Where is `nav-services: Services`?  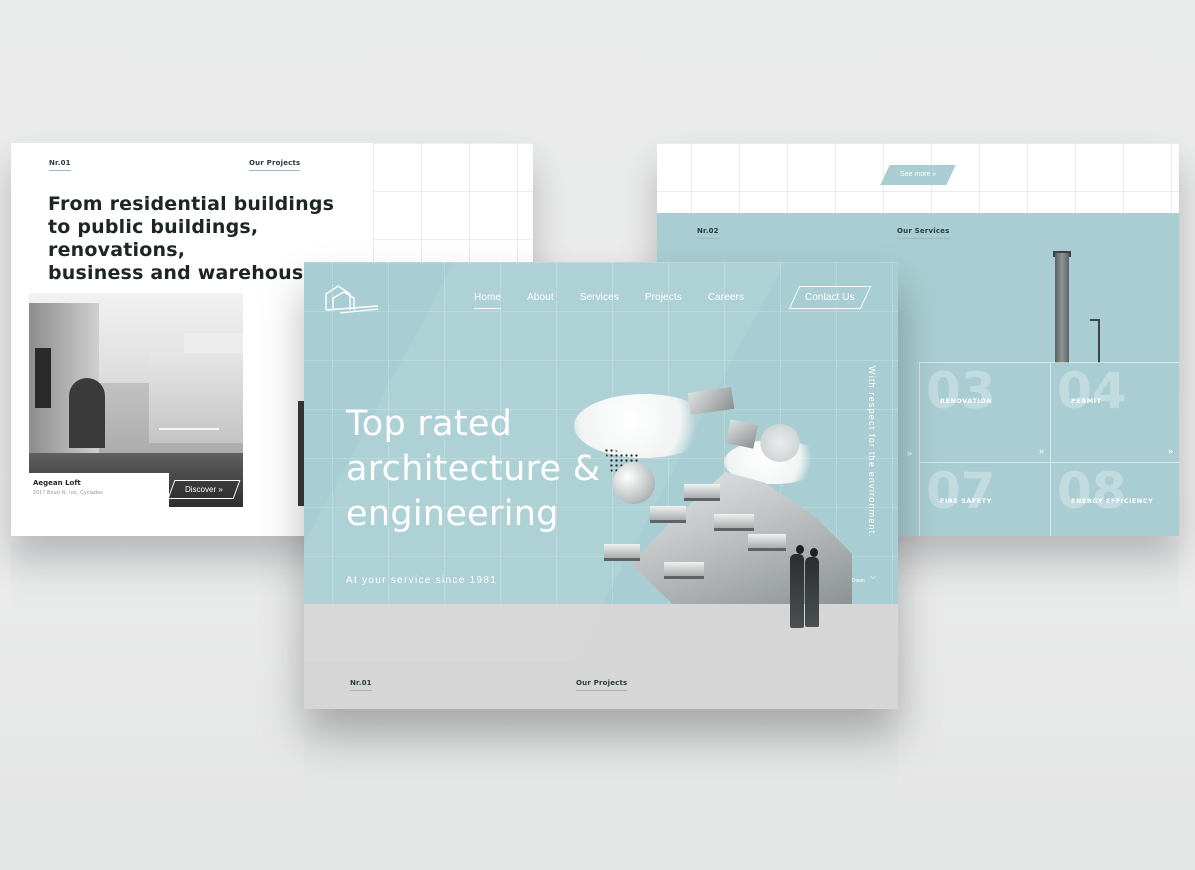 nav-services: Services is located at coordinates (599, 300).